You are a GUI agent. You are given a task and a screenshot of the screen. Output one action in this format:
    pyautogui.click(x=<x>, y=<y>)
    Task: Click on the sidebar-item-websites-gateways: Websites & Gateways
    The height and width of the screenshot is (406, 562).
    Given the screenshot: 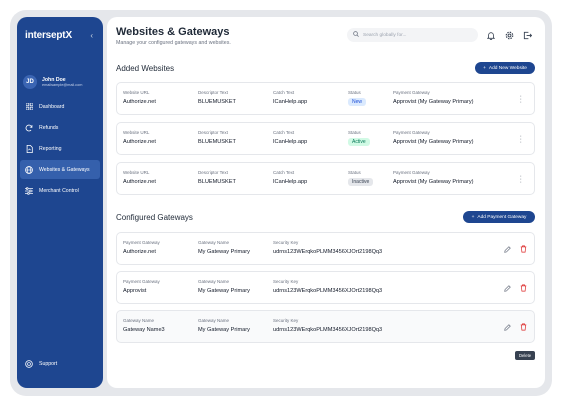 What is the action you would take?
    pyautogui.click(x=60, y=169)
    